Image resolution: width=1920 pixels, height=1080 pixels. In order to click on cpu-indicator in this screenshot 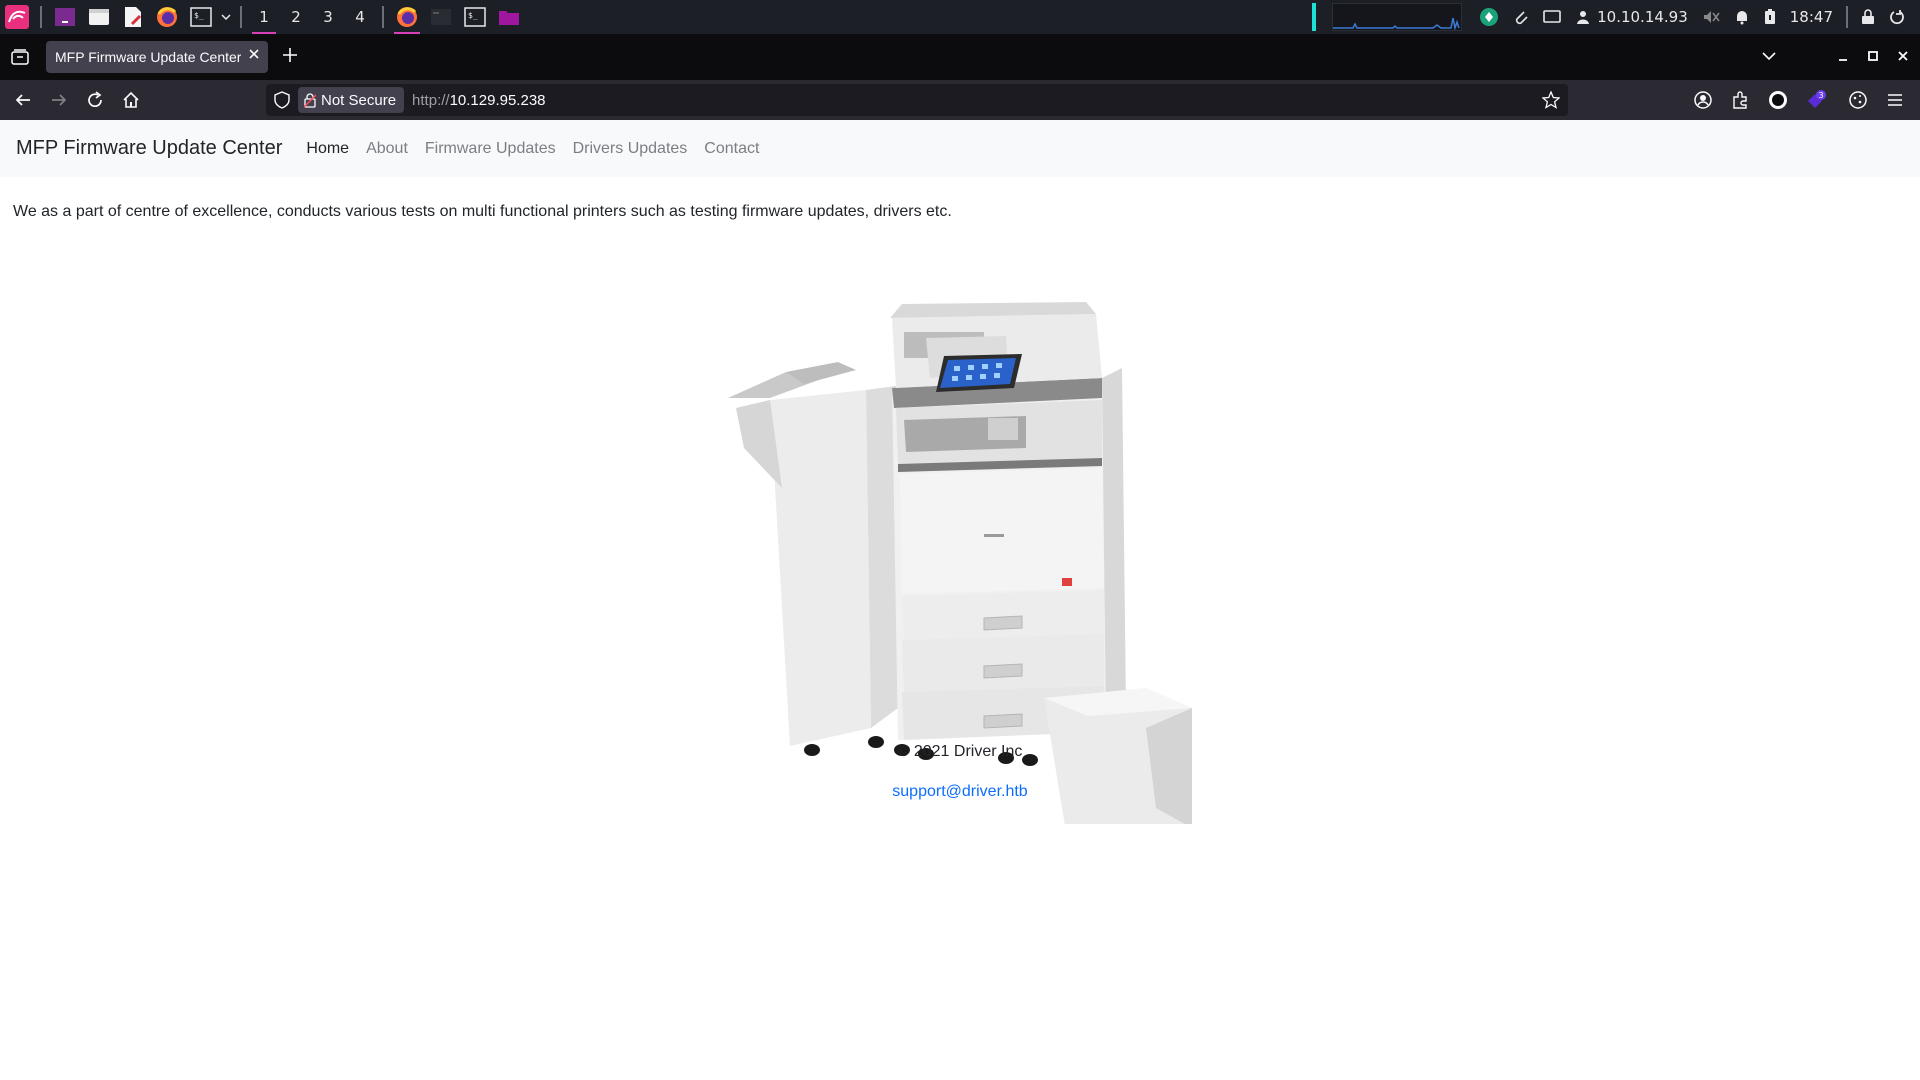, I will do `click(1314, 17)`.